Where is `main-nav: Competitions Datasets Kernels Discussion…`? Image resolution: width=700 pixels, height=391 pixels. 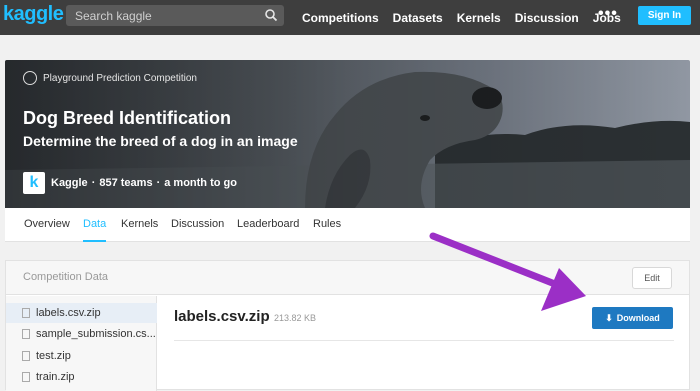
main-nav: Competitions Datasets Kernels Discussion… is located at coordinates (468, 17).